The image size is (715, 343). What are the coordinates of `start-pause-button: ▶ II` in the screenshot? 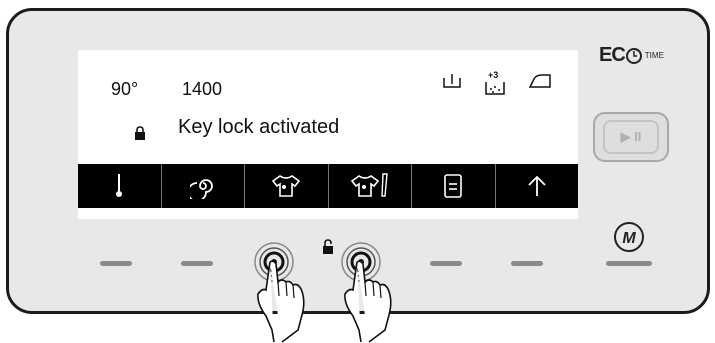 It's located at (631, 137).